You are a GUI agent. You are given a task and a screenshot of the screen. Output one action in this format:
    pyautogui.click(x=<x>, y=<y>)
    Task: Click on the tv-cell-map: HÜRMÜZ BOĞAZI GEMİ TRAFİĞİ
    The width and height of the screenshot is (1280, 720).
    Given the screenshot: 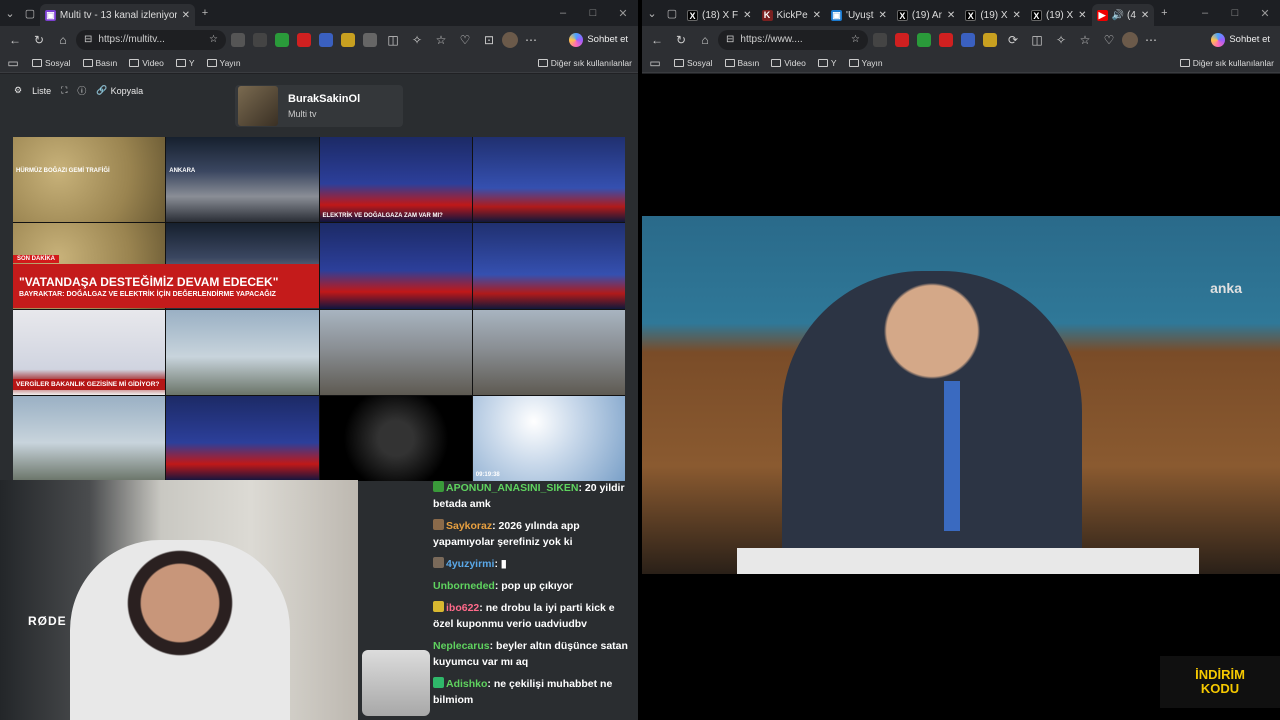 What is the action you would take?
    pyautogui.click(x=89, y=180)
    